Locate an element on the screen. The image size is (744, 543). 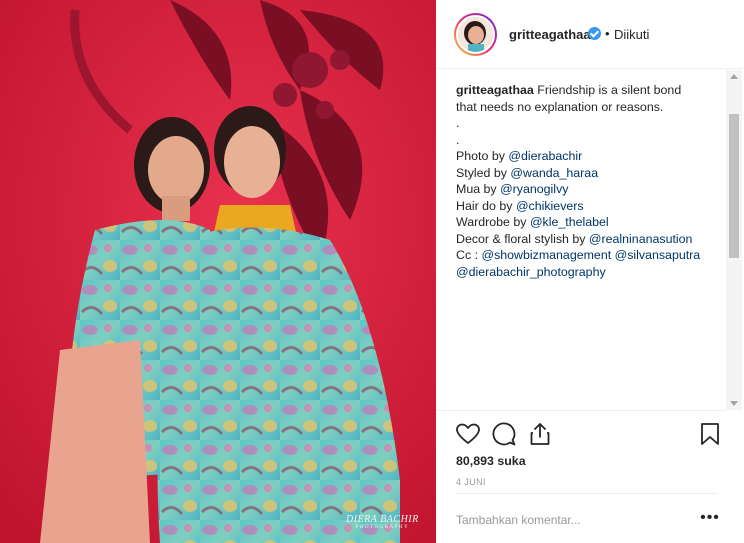
comment-icon is located at coordinates (504, 434).